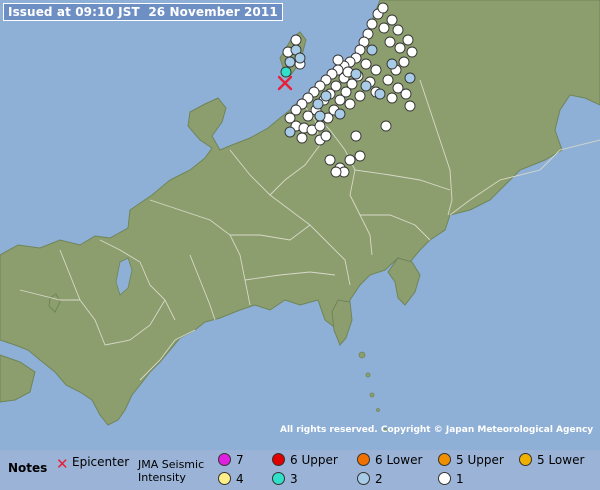 Image resolution: width=600 pixels, height=490 pixels. What do you see at coordinates (278, 478) in the screenshot?
I see `intensity-3-icon` at bounding box center [278, 478].